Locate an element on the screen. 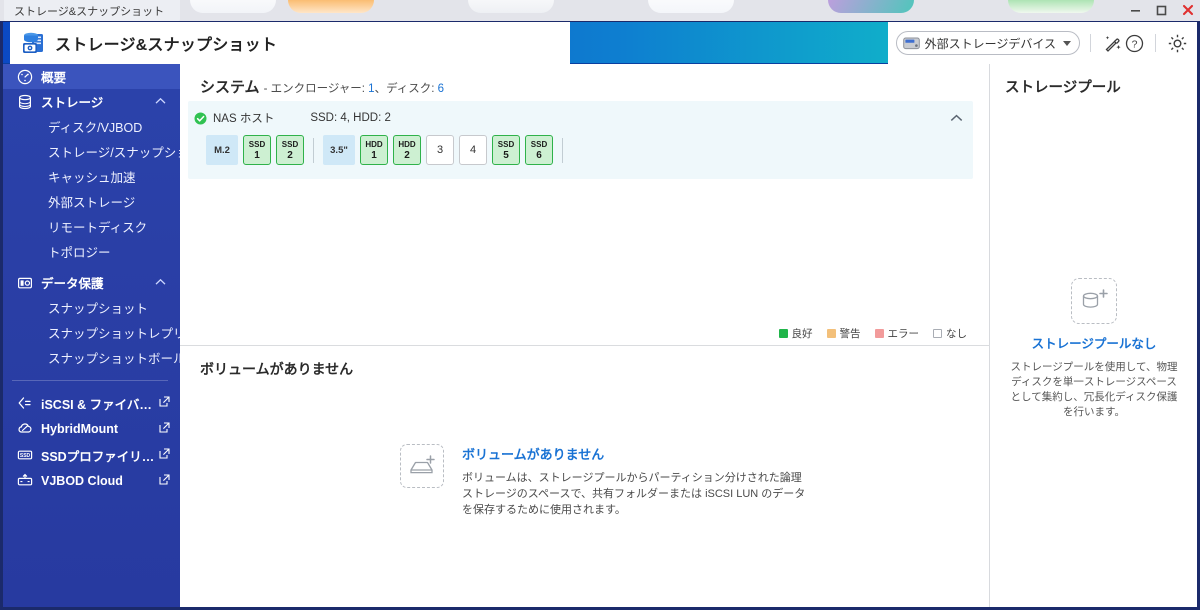 This screenshot has height=610, width=1200. enclosure-name: NAS ホスト is located at coordinates (244, 119).